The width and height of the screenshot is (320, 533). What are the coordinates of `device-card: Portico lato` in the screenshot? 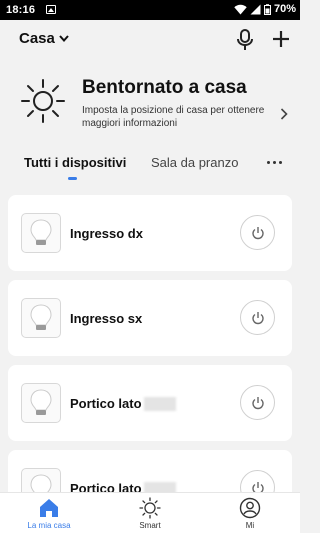 It's located at (150, 403).